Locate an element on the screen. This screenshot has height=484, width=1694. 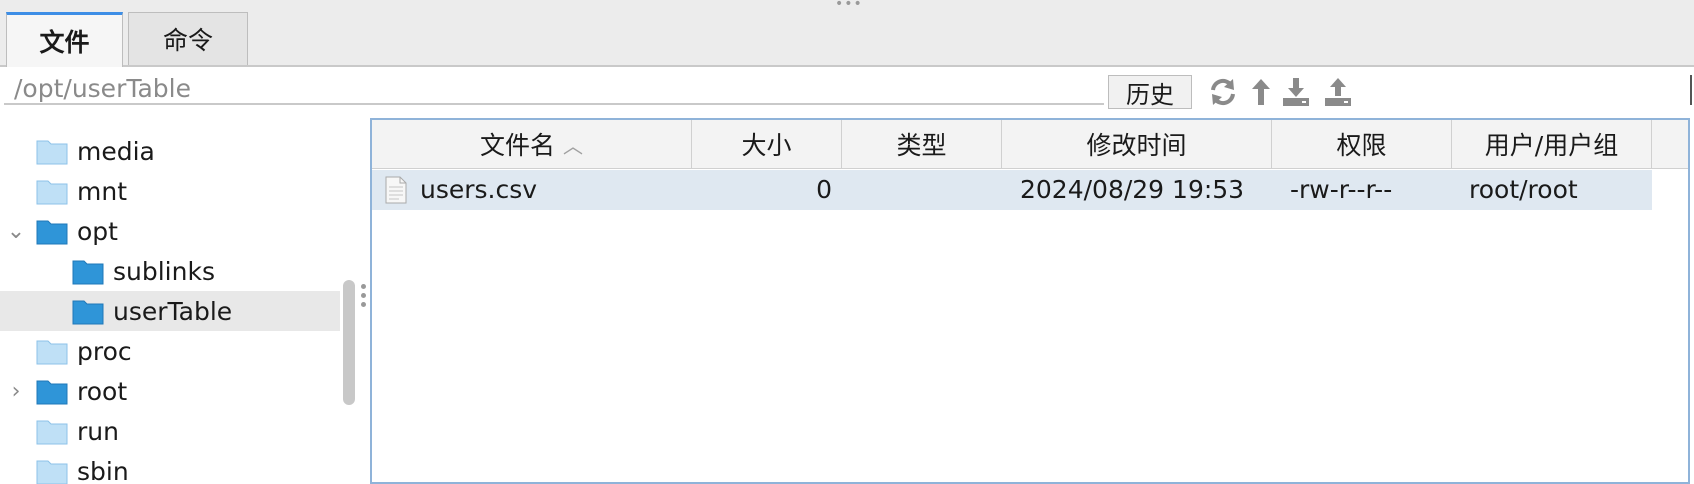
cell-filename: users.csv is located at coordinates (479, 189).